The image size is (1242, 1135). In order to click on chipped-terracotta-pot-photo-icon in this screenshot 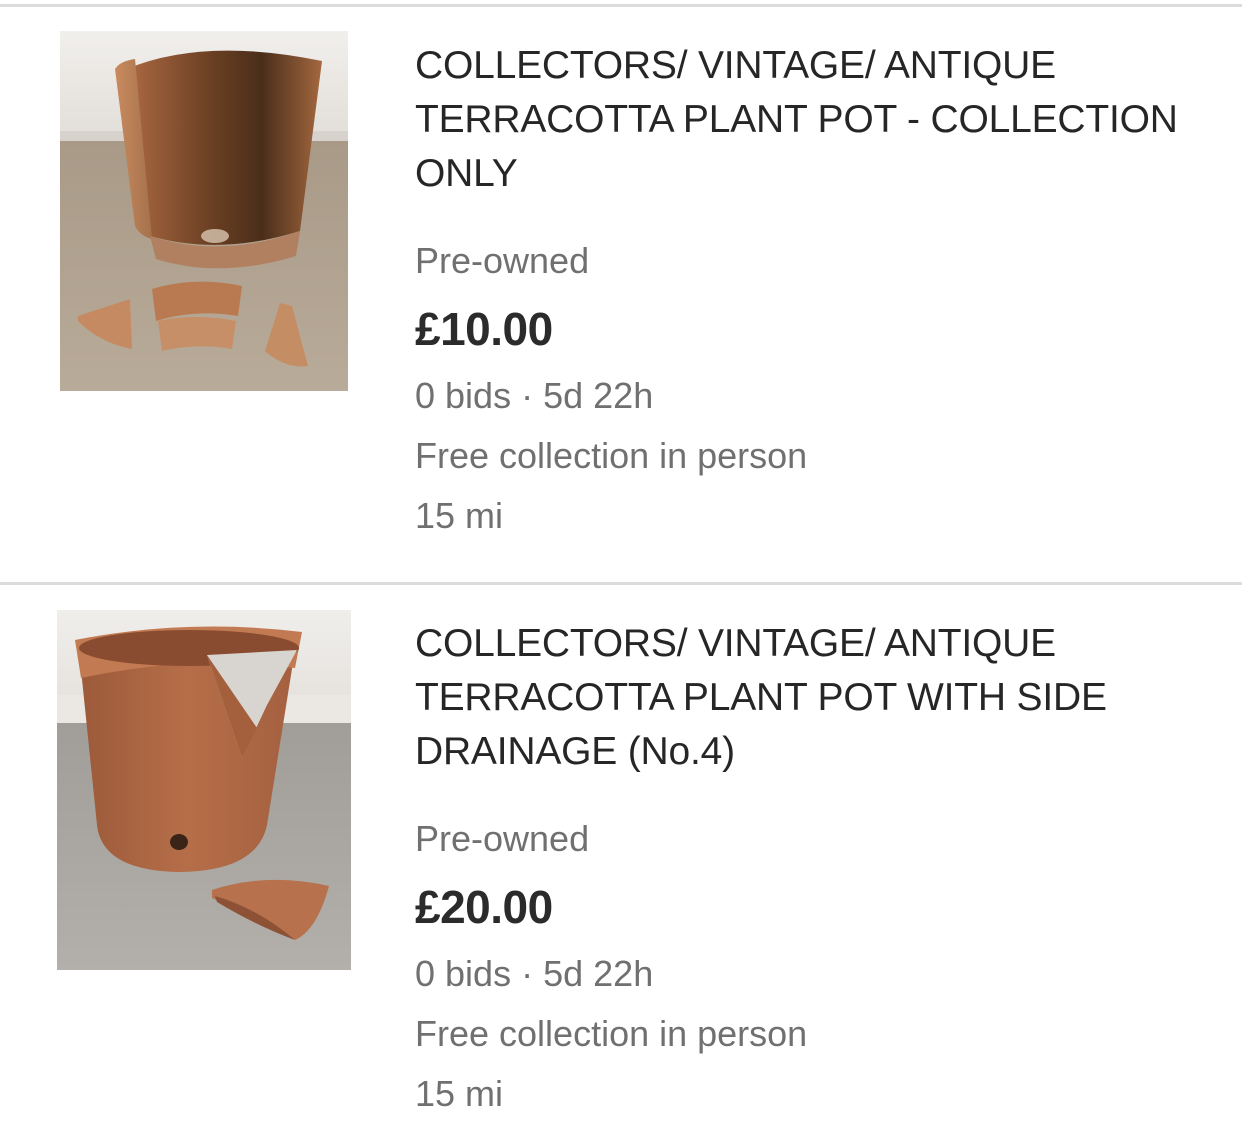, I will do `click(204, 790)`.